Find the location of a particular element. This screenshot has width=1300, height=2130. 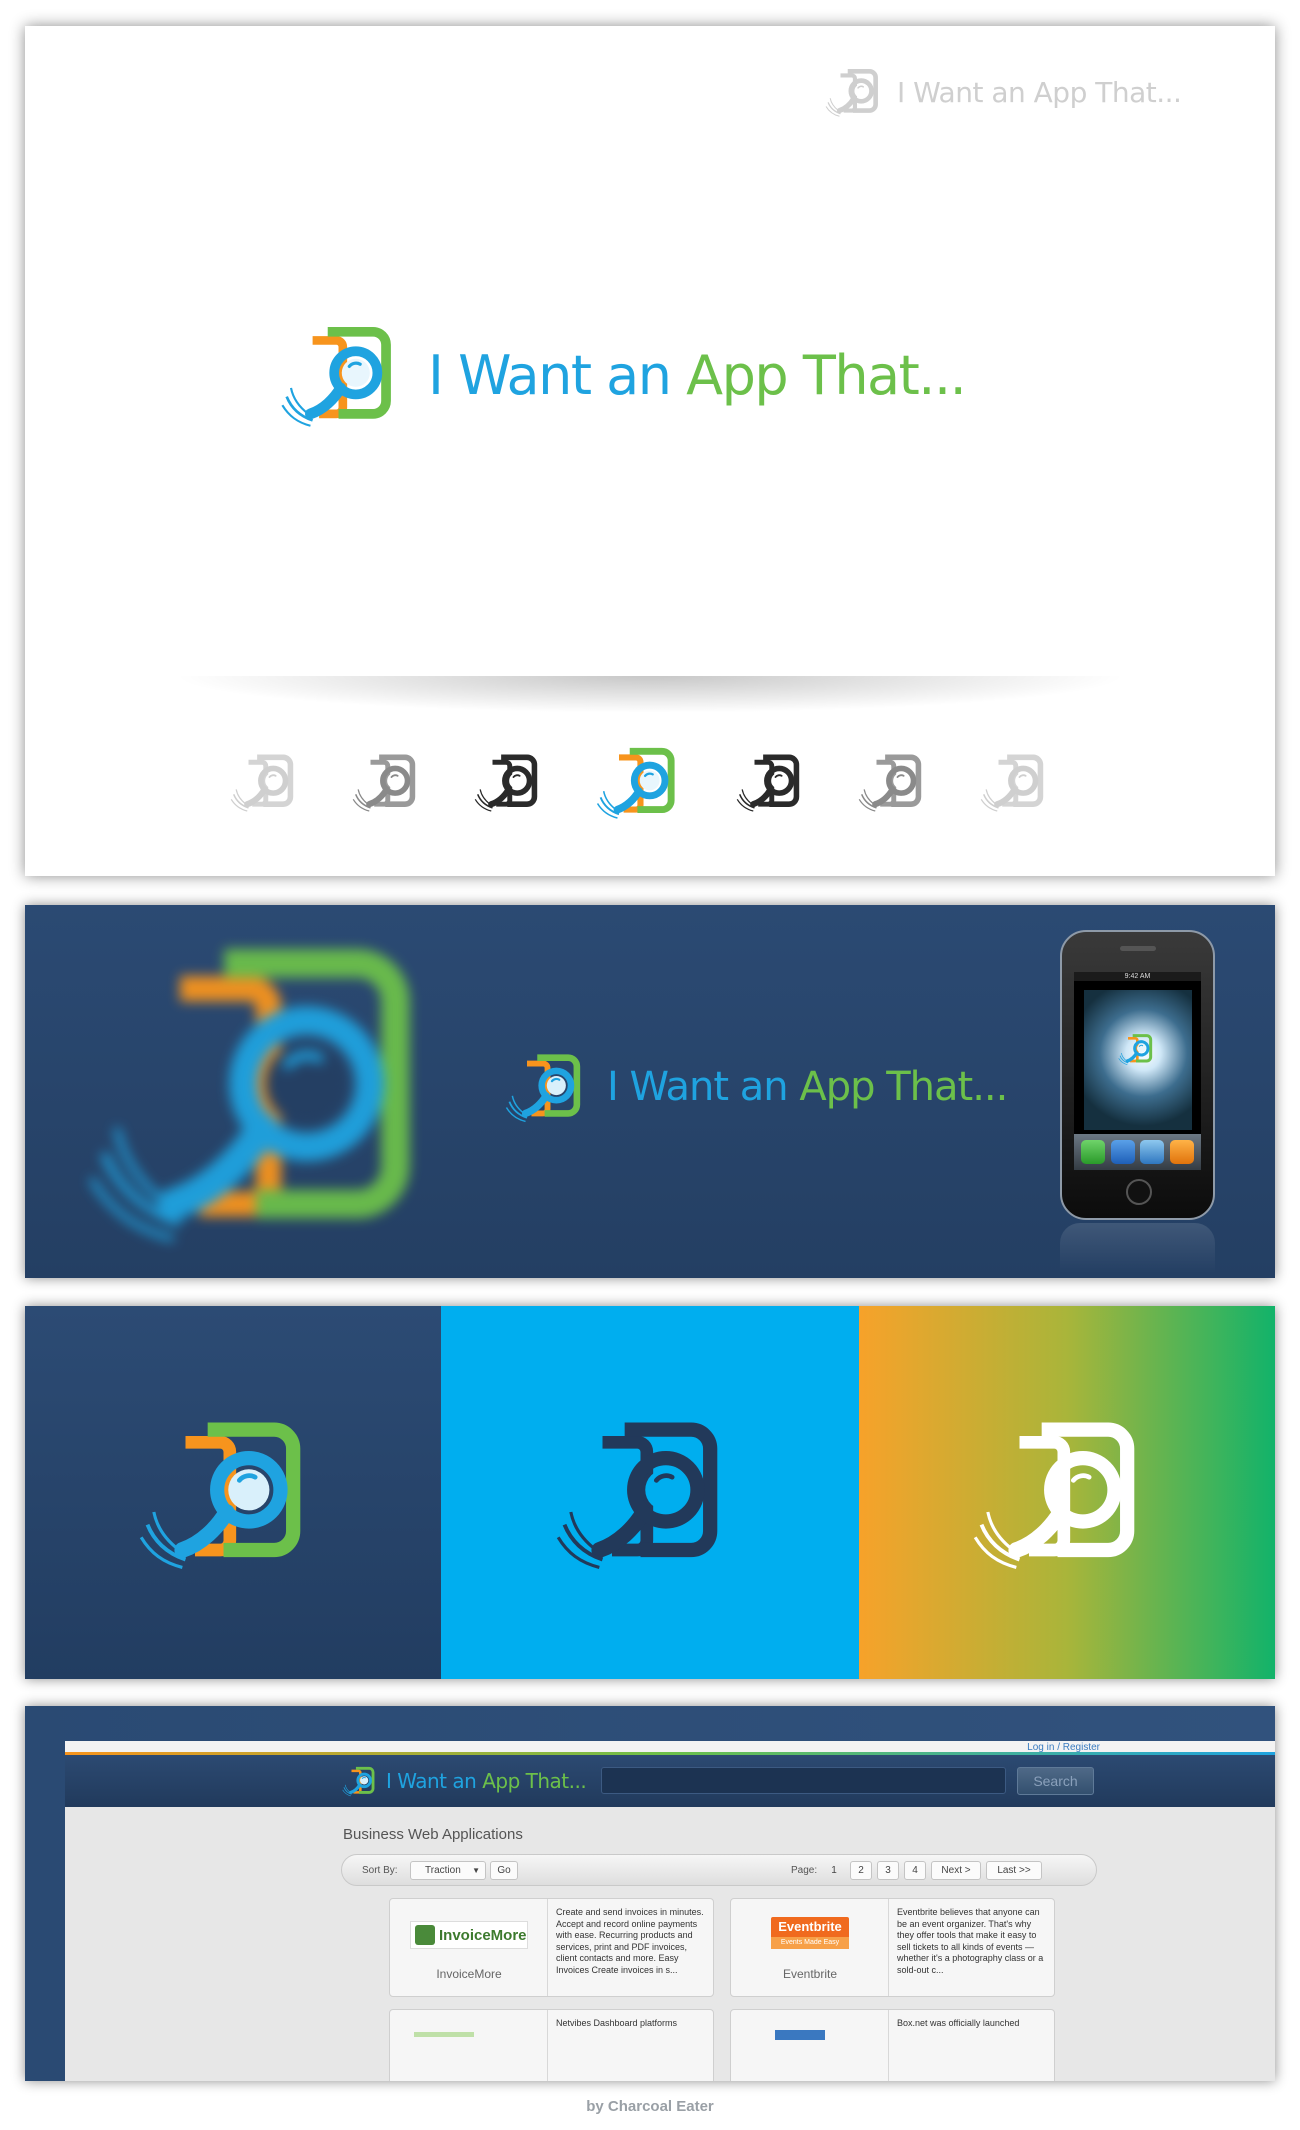

phone-screen: 9:42 AM is located at coordinates (1137, 1071).